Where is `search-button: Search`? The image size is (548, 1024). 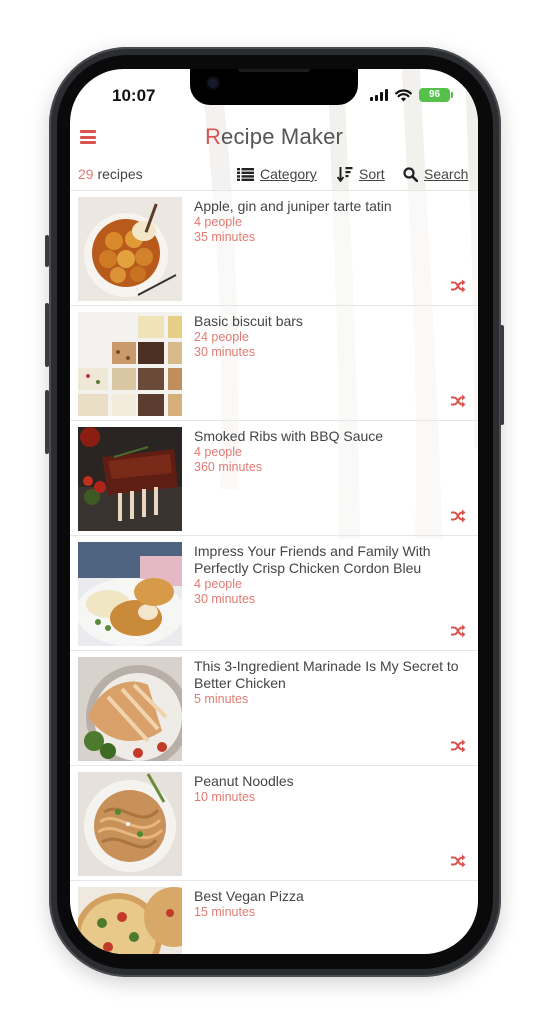 search-button: Search is located at coordinates (435, 174).